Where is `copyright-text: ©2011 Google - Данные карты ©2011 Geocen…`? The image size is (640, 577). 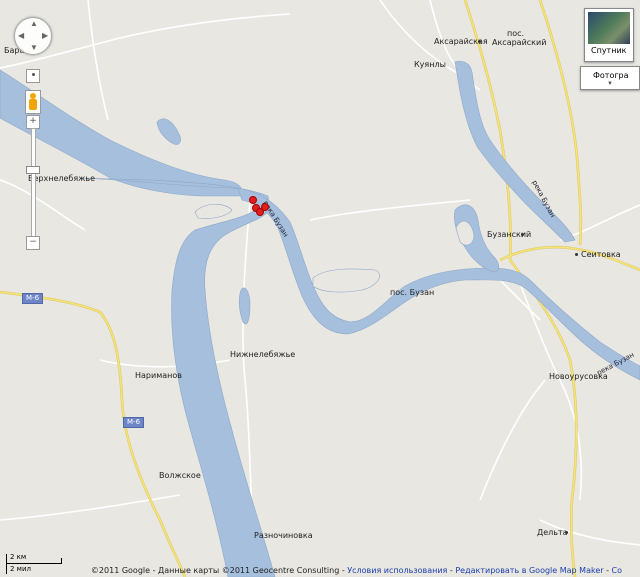 copyright-text: ©2011 Google - Данные карты ©2011 Geocen… is located at coordinates (219, 570).